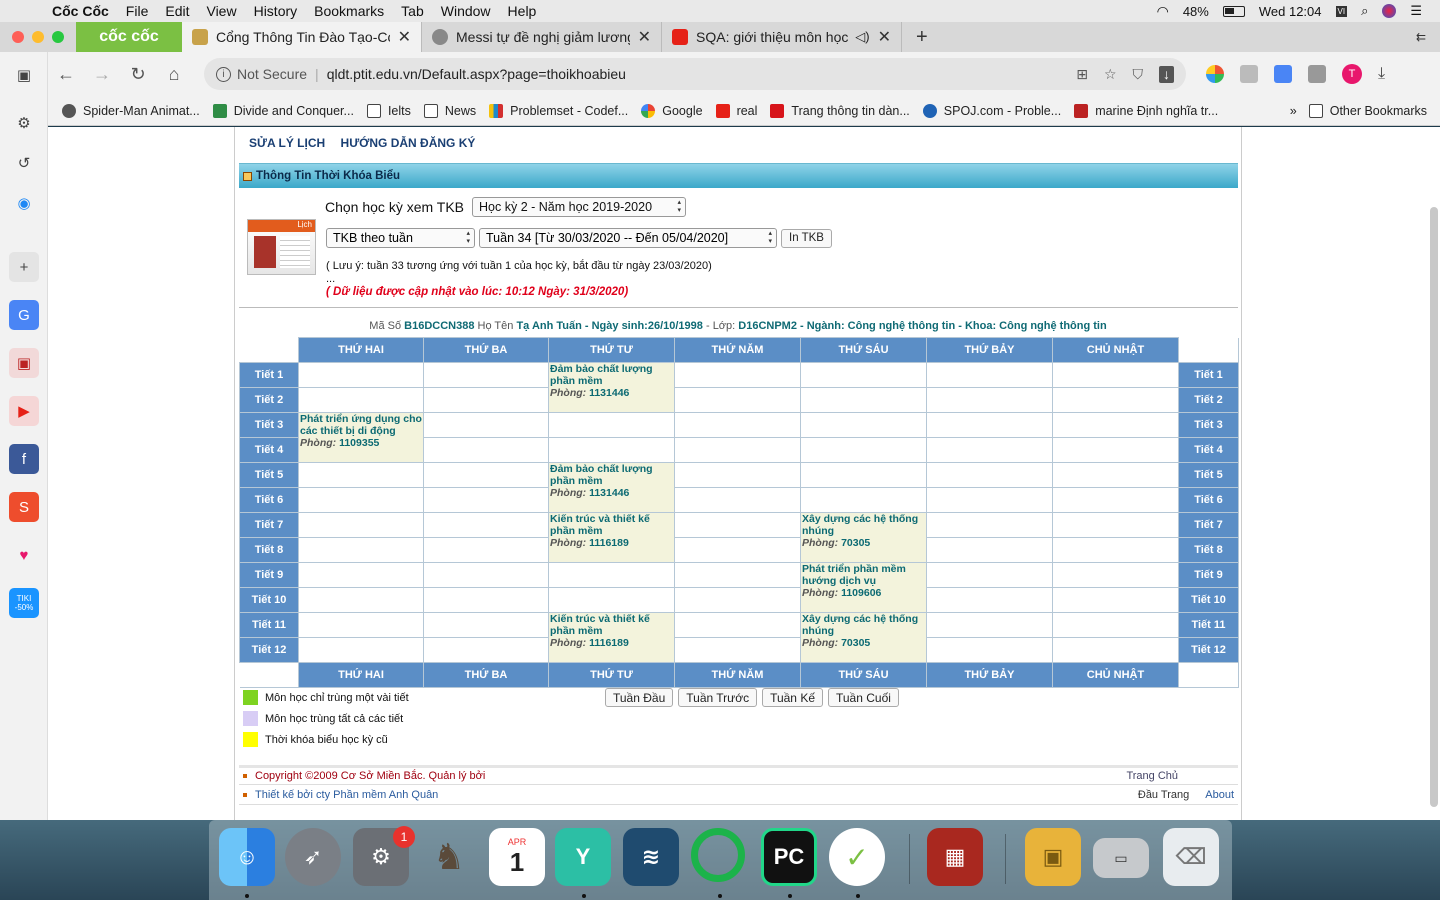 The height and width of the screenshot is (900, 1440). Describe the element at coordinates (137, 11) in the screenshot. I see `menu-file: File` at that location.